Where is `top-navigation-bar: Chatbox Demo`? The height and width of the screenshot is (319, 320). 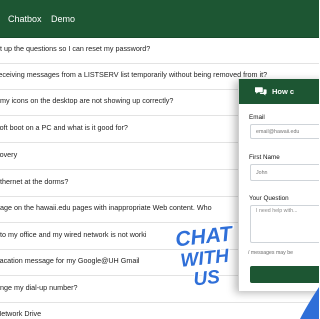
top-navigation-bar: Chatbox Demo is located at coordinates (159, 19).